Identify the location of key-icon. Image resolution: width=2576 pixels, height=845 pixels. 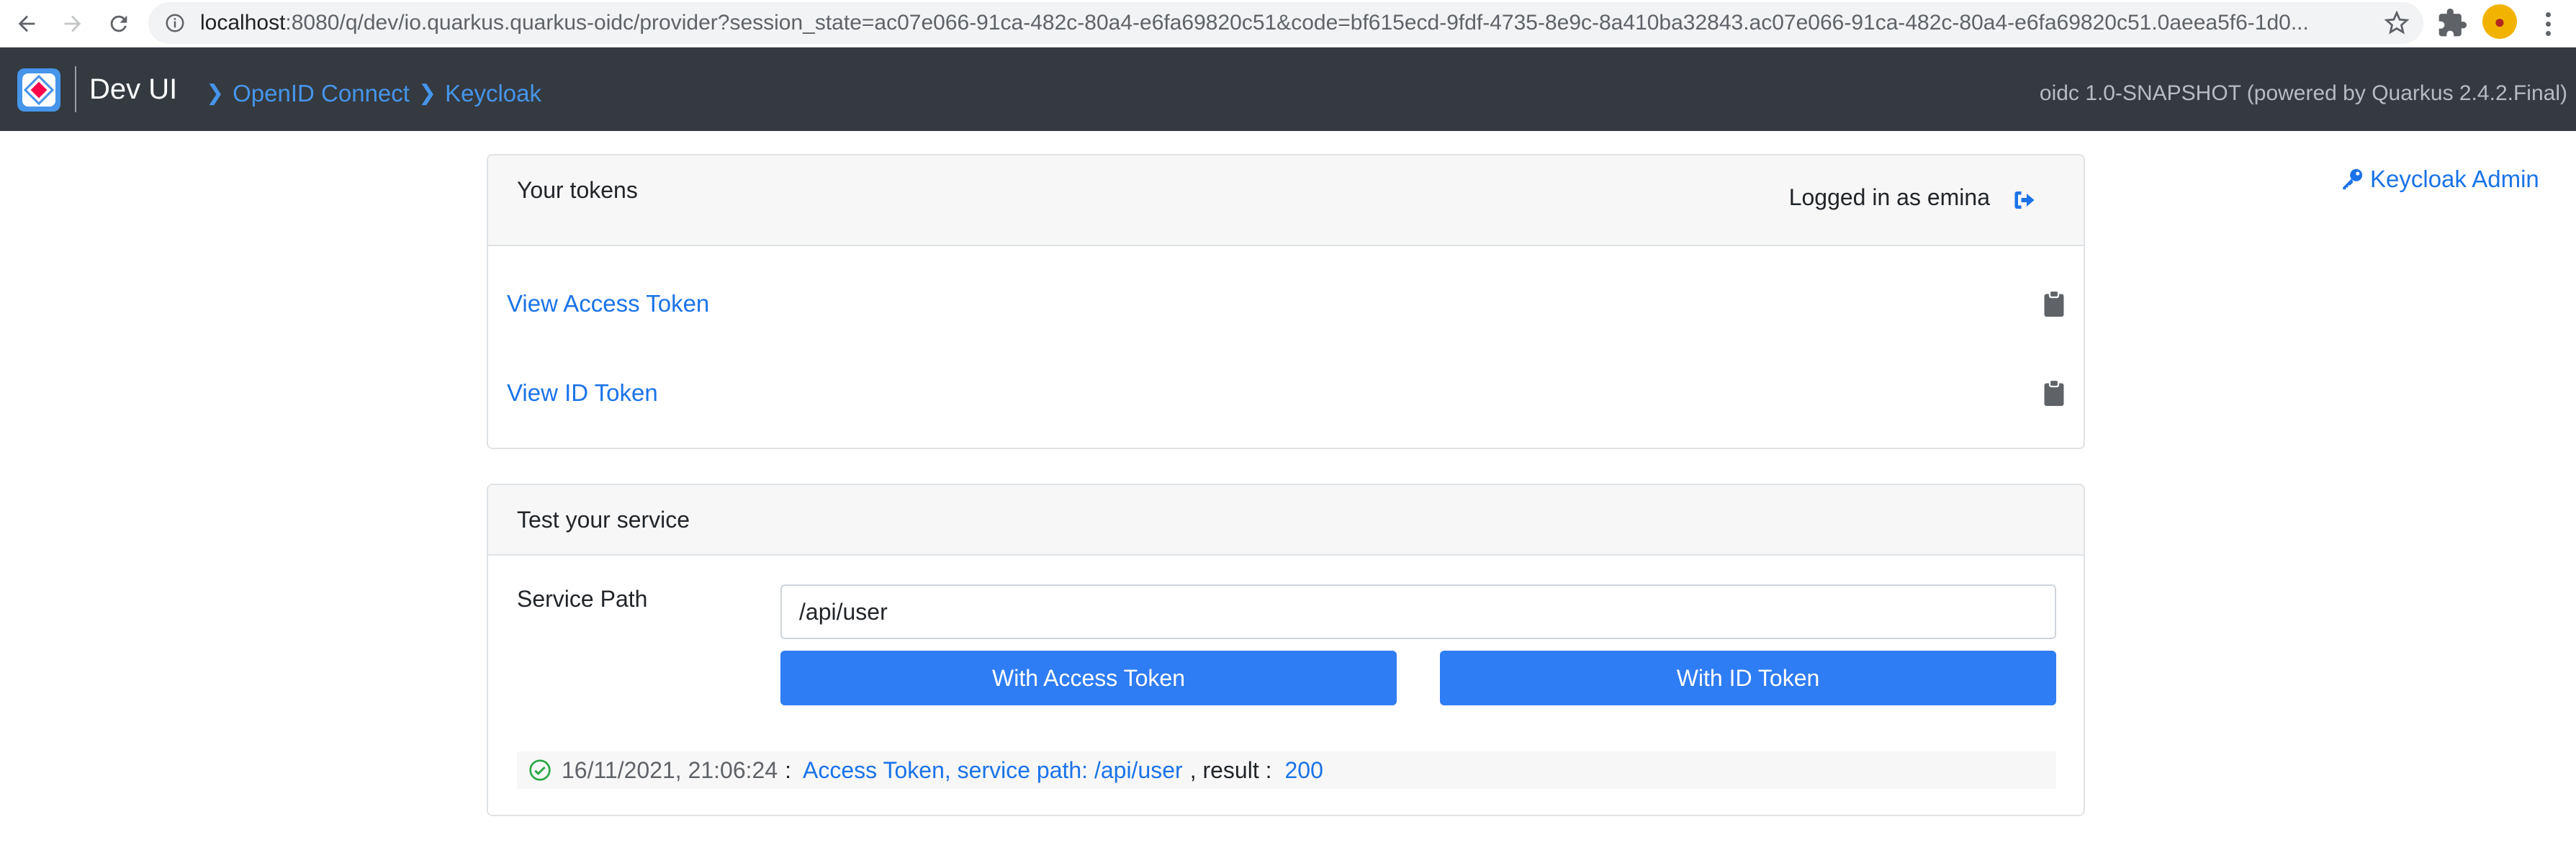
(2353, 179).